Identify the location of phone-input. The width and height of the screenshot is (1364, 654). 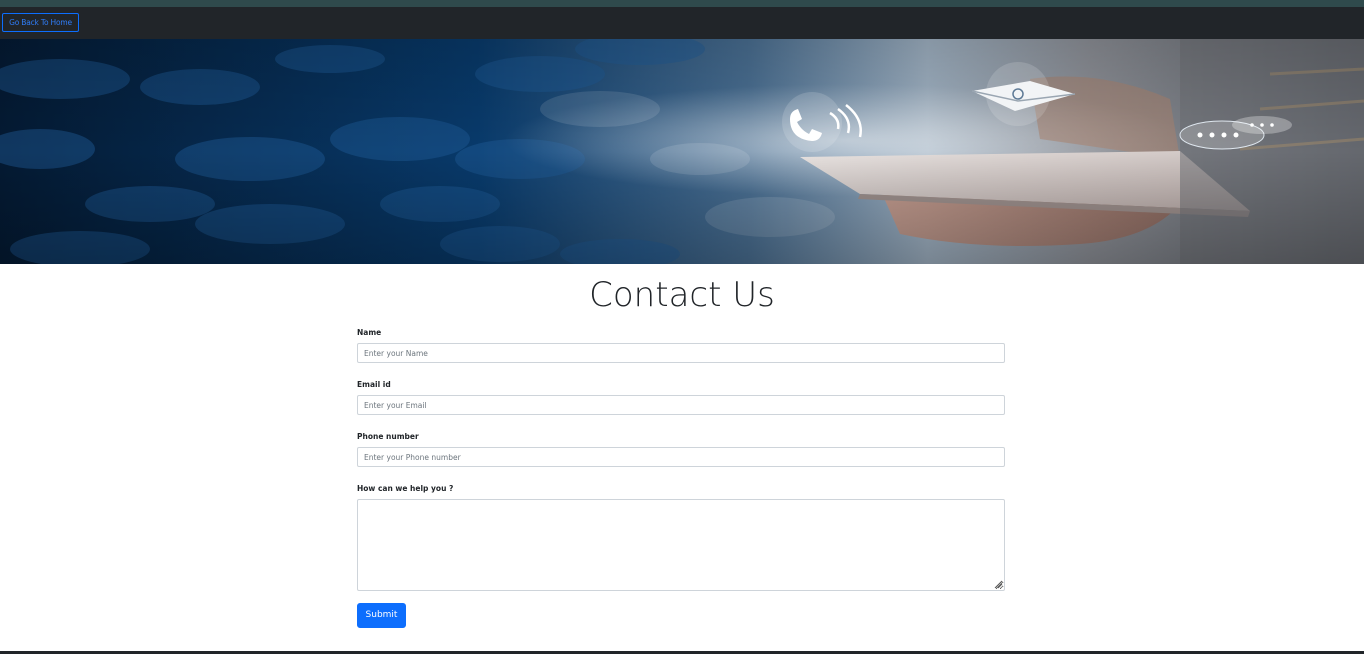
(681, 457).